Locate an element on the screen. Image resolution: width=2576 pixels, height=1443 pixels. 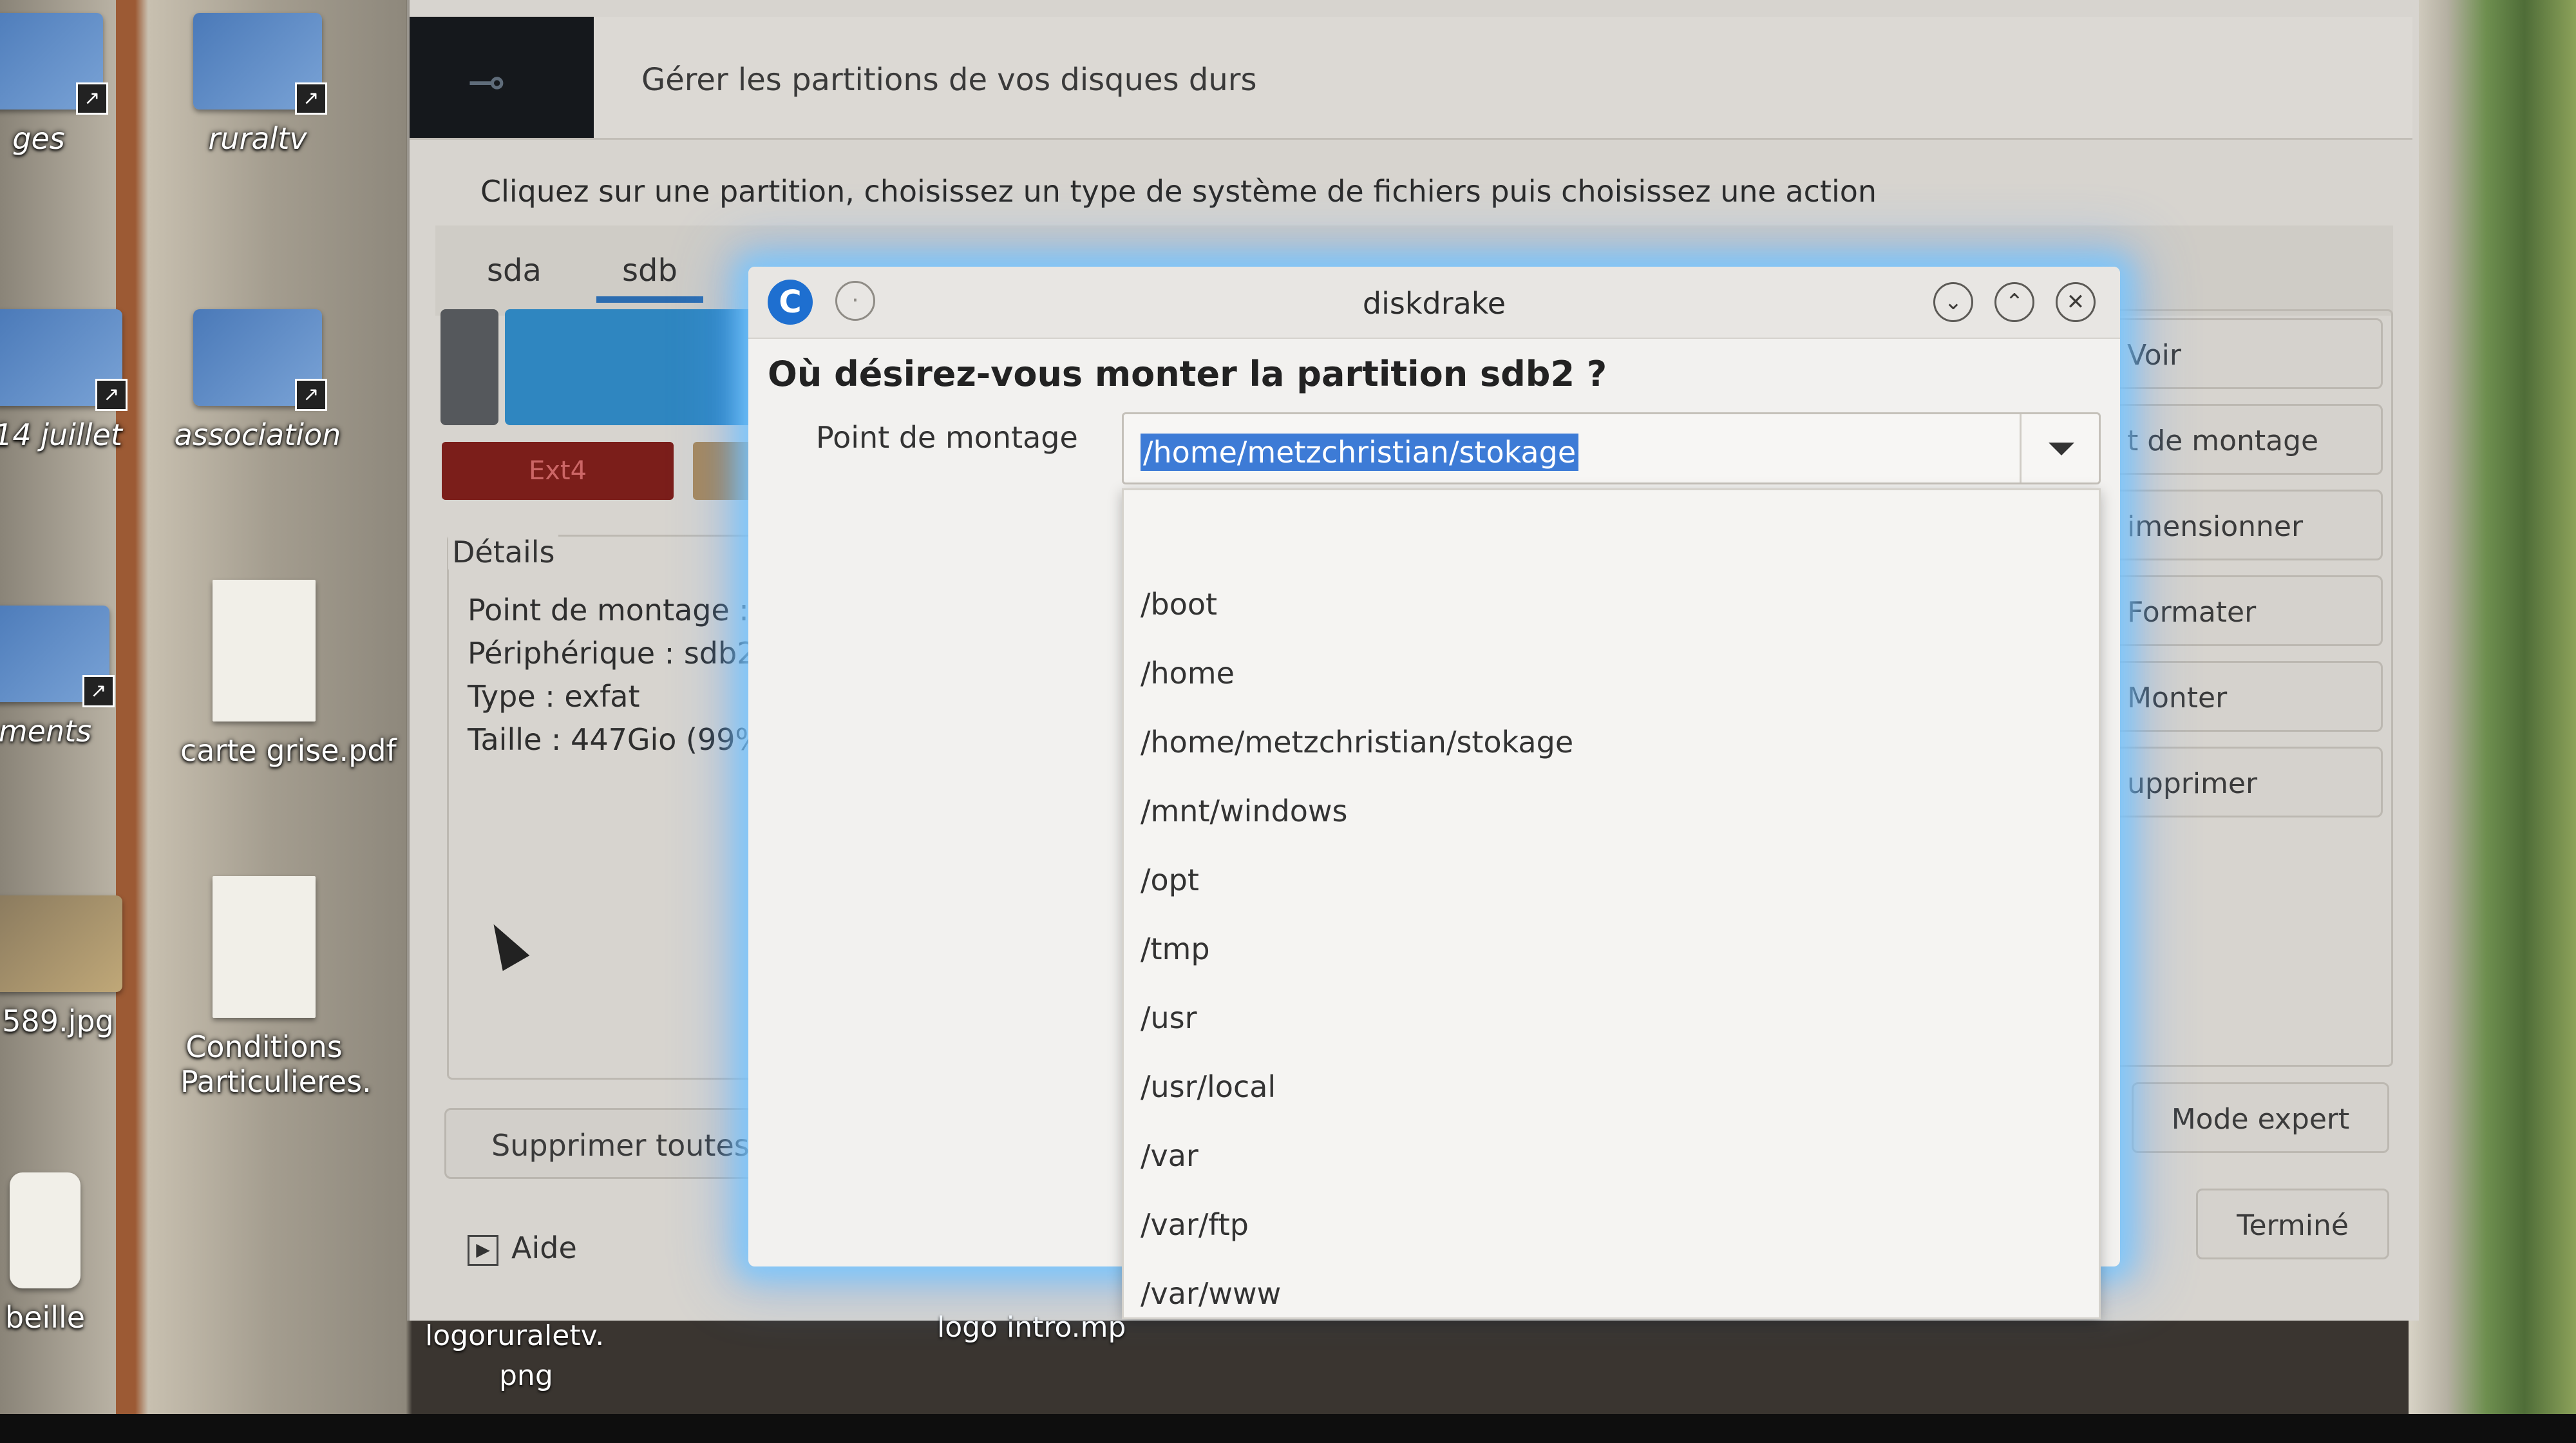
mount-button: Monter is located at coordinates (2241, 696).